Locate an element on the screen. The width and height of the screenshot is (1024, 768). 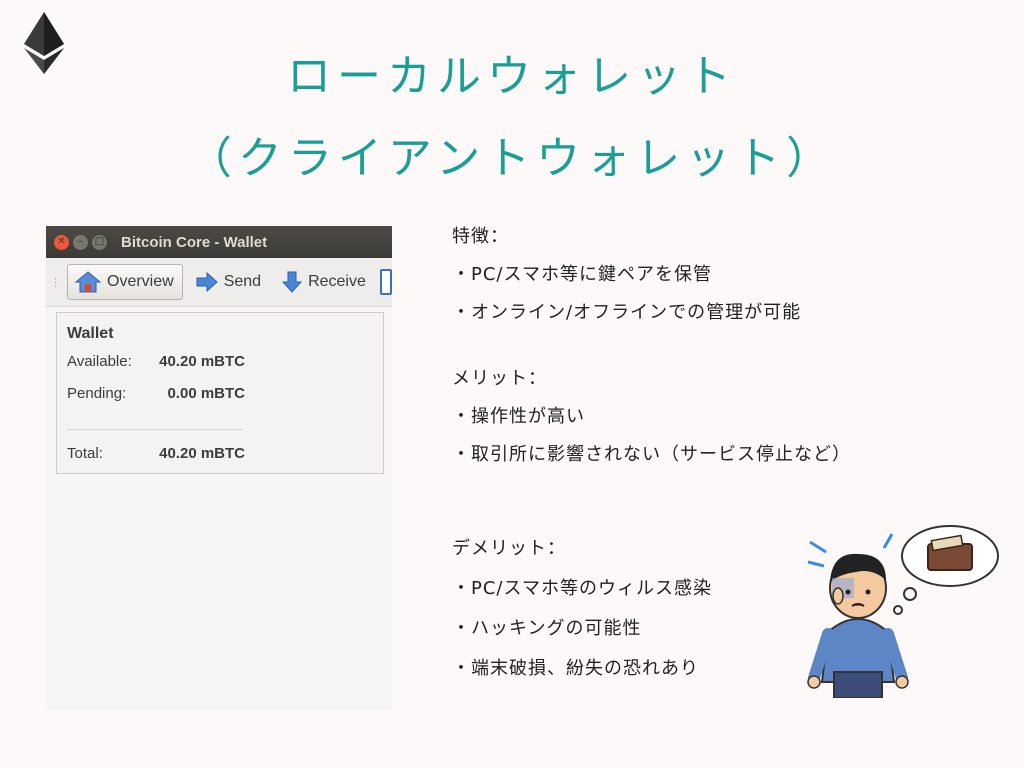
pending-label: Pending: is located at coordinates (97, 393).